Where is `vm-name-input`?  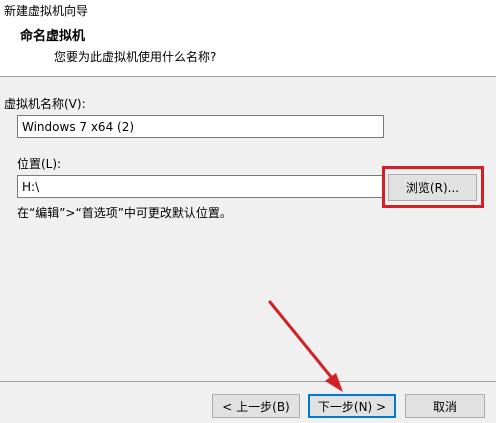
vm-name-input is located at coordinates (200, 126).